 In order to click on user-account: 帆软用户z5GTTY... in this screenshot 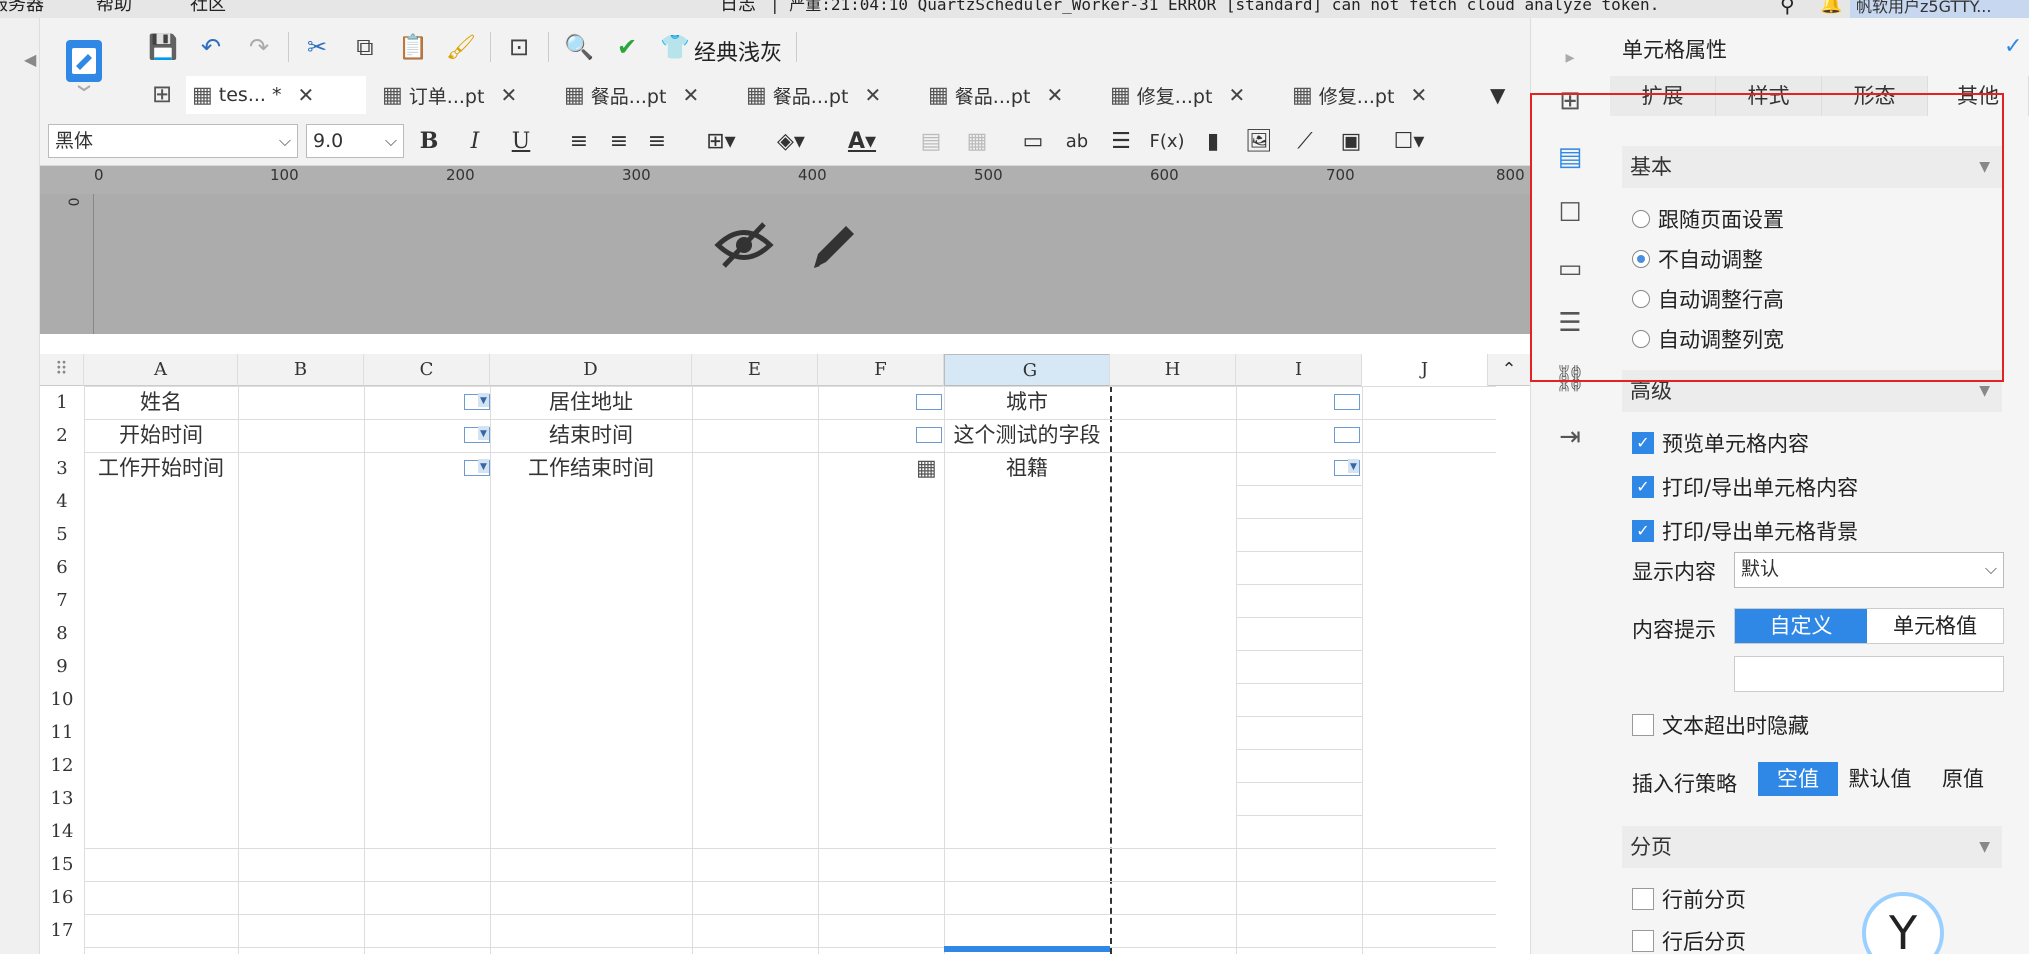, I will do `click(1939, 9)`.